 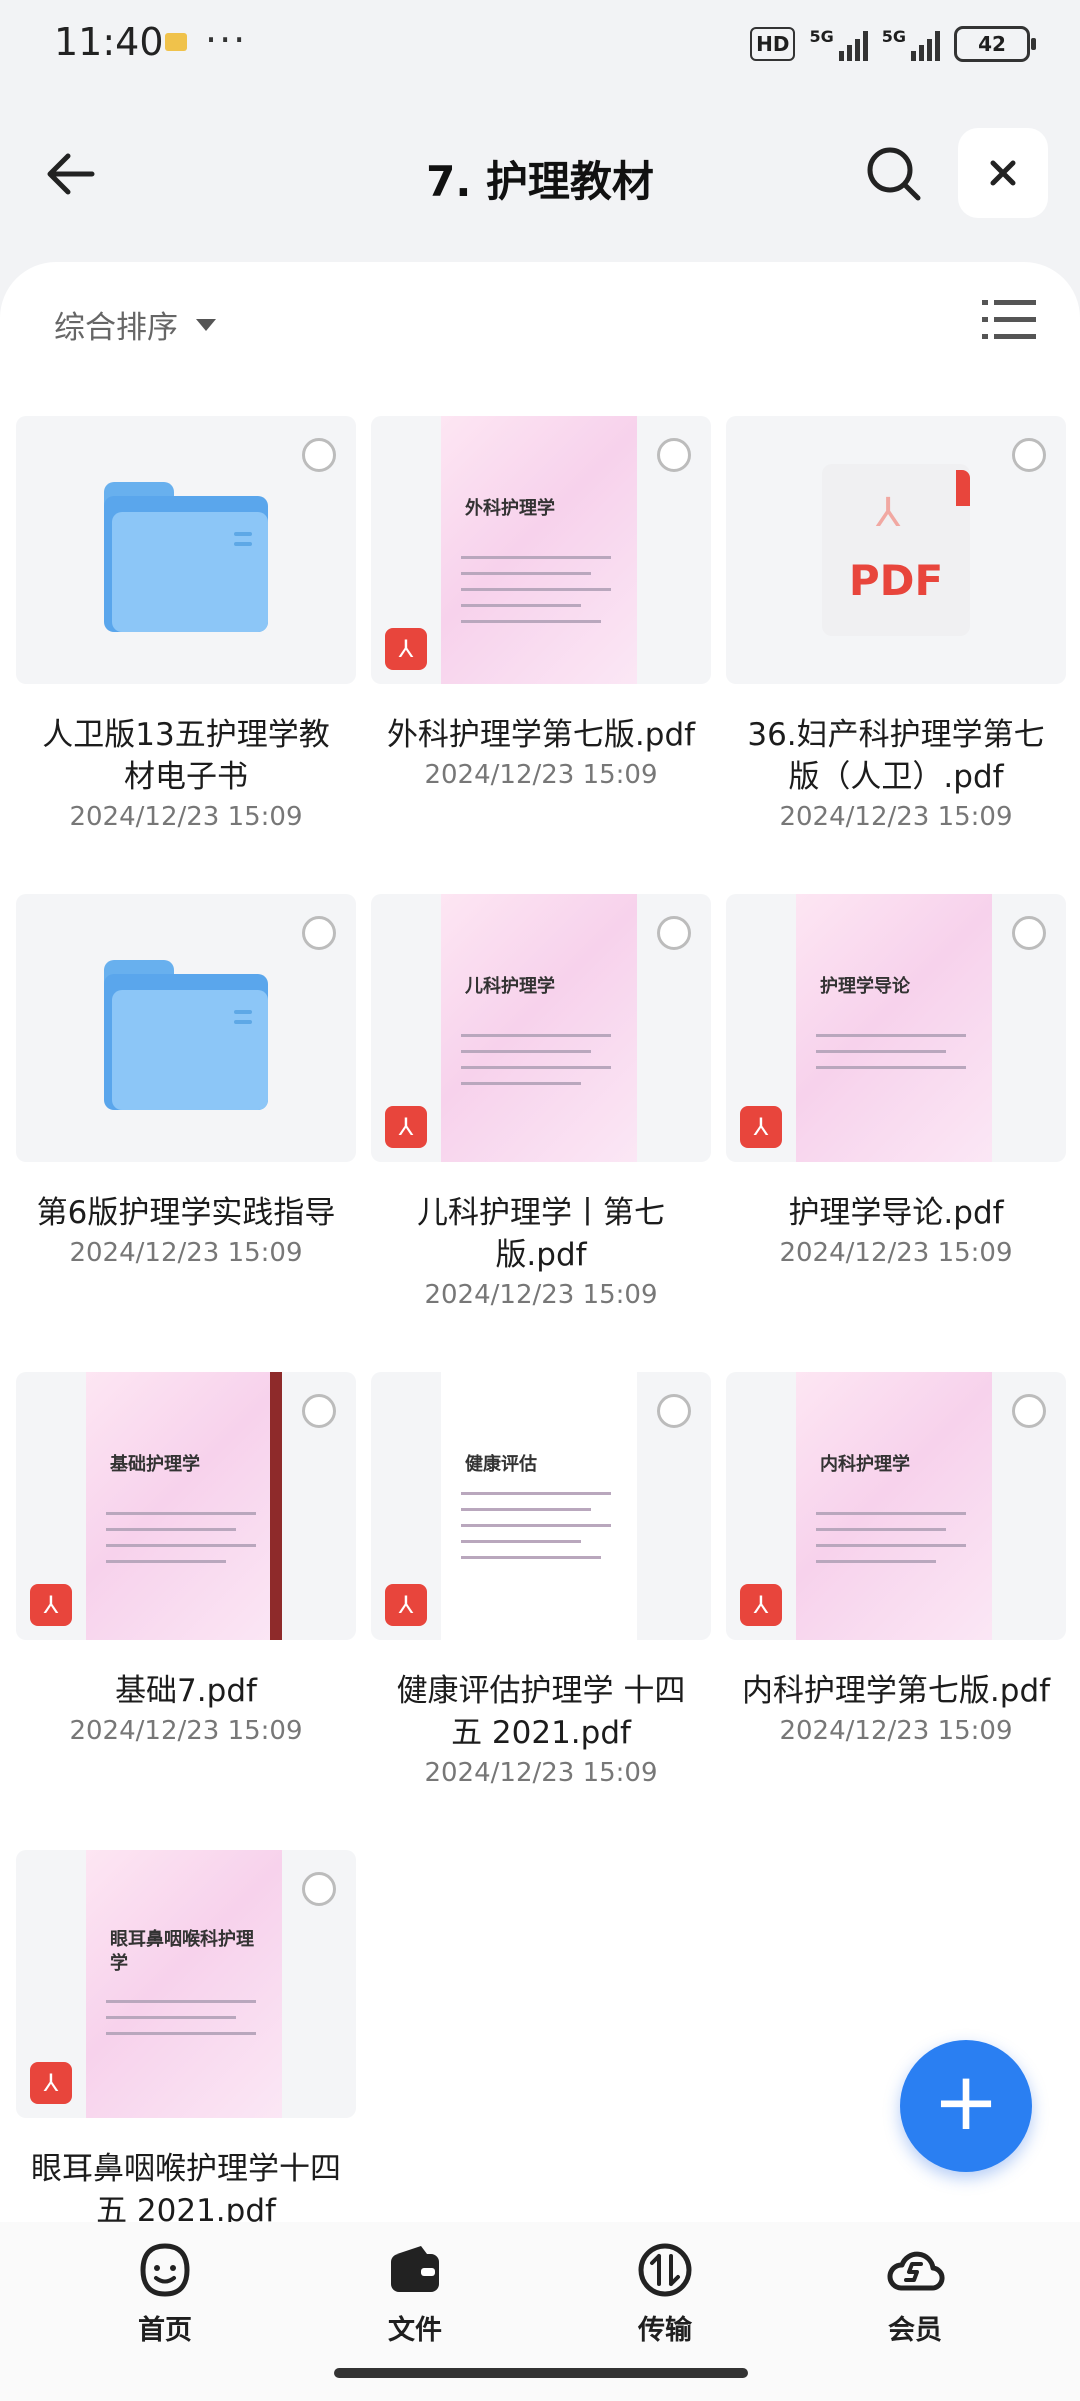 I want to click on status-time: 11:40, so click(x=109, y=42).